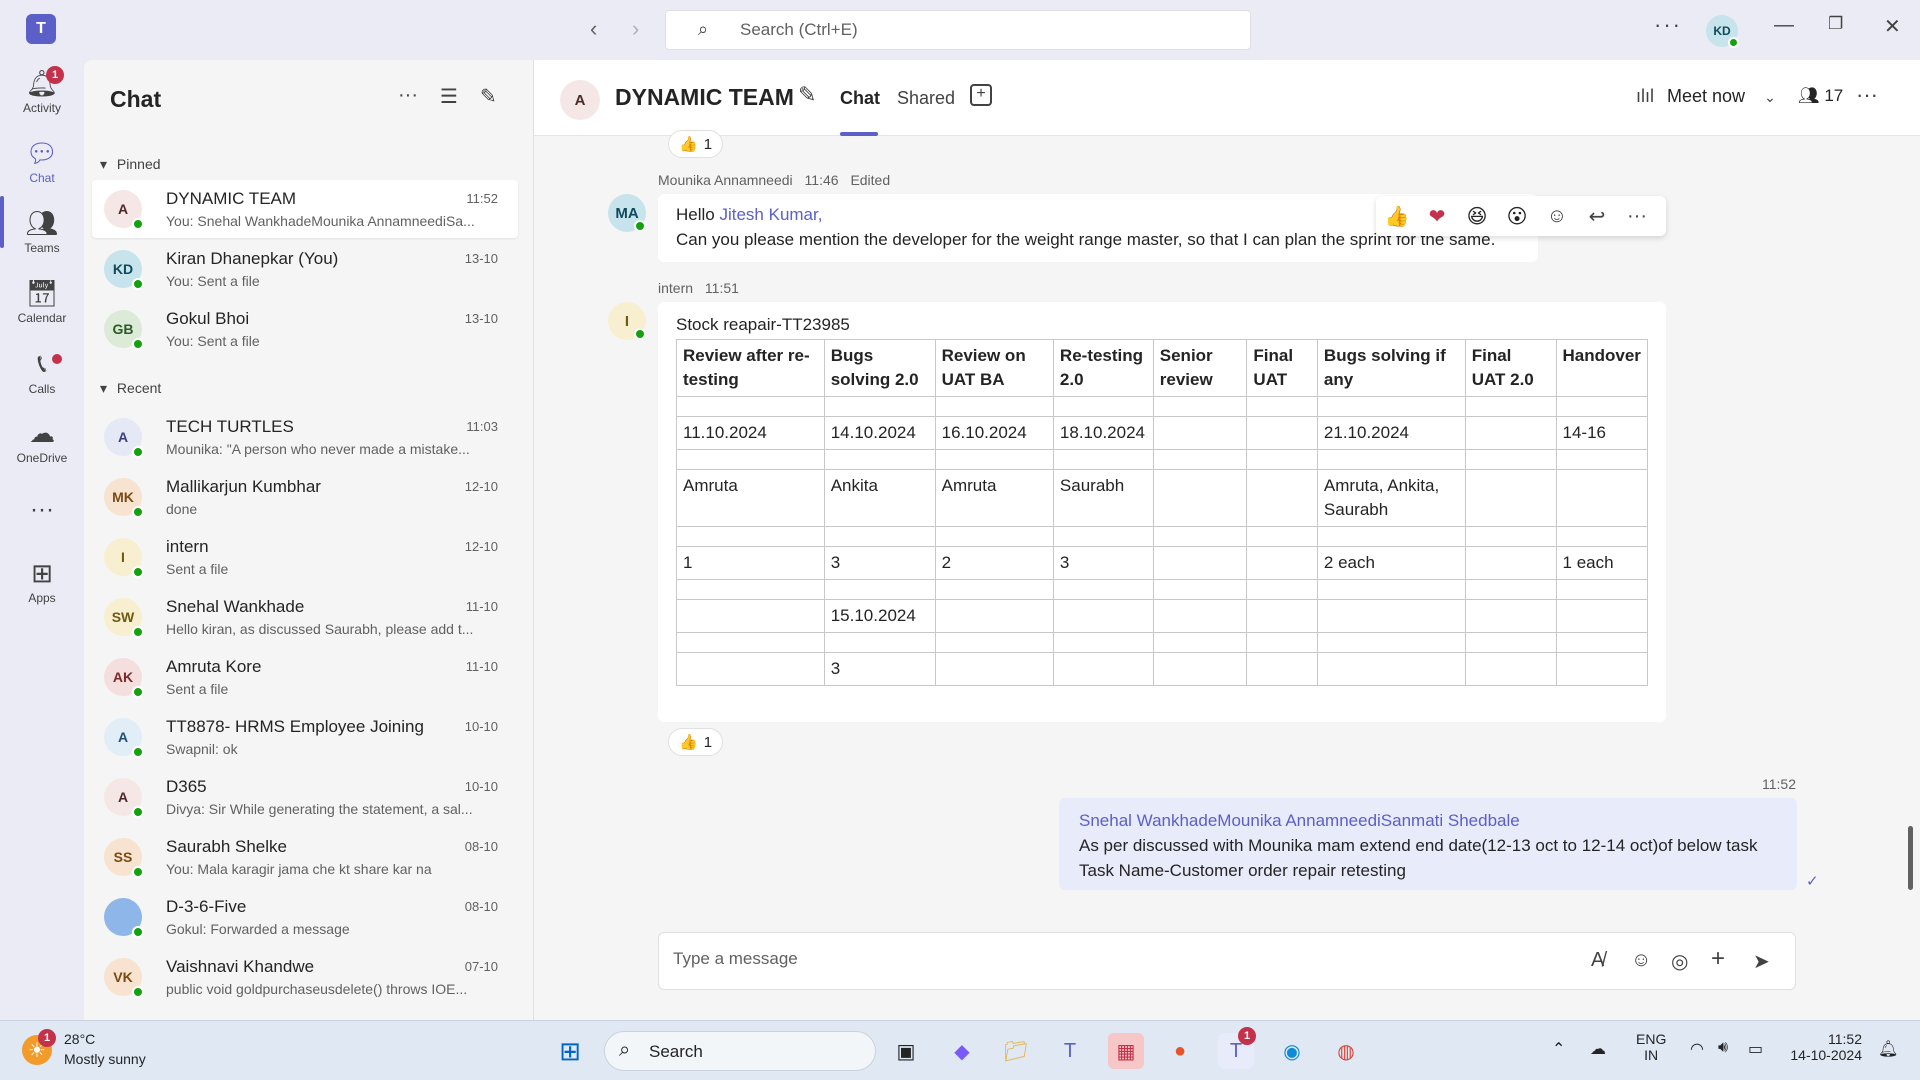 The width and height of the screenshot is (1920, 1080). I want to click on rail-onedrive: ☁︎ OneDrive, so click(42, 441).